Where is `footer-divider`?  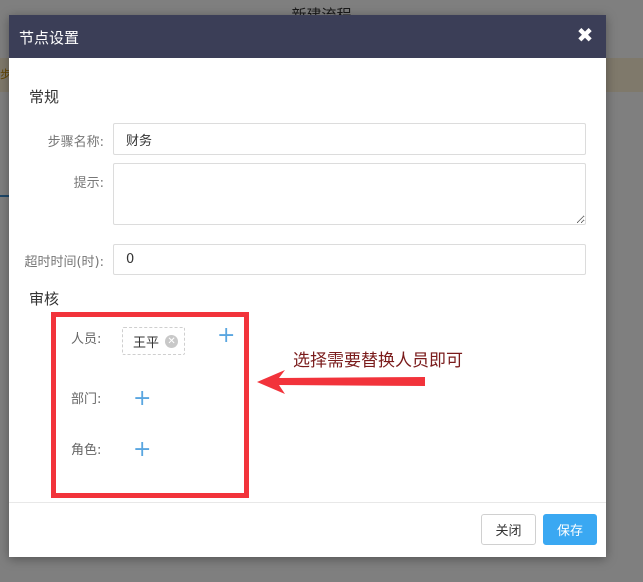 footer-divider is located at coordinates (307, 502).